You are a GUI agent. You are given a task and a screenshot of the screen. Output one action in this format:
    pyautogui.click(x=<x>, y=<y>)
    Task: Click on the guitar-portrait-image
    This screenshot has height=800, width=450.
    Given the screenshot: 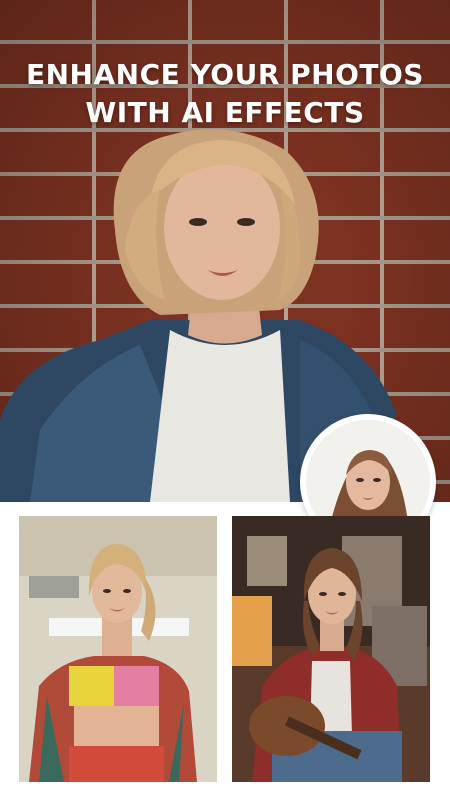 What is the action you would take?
    pyautogui.click(x=331, y=649)
    